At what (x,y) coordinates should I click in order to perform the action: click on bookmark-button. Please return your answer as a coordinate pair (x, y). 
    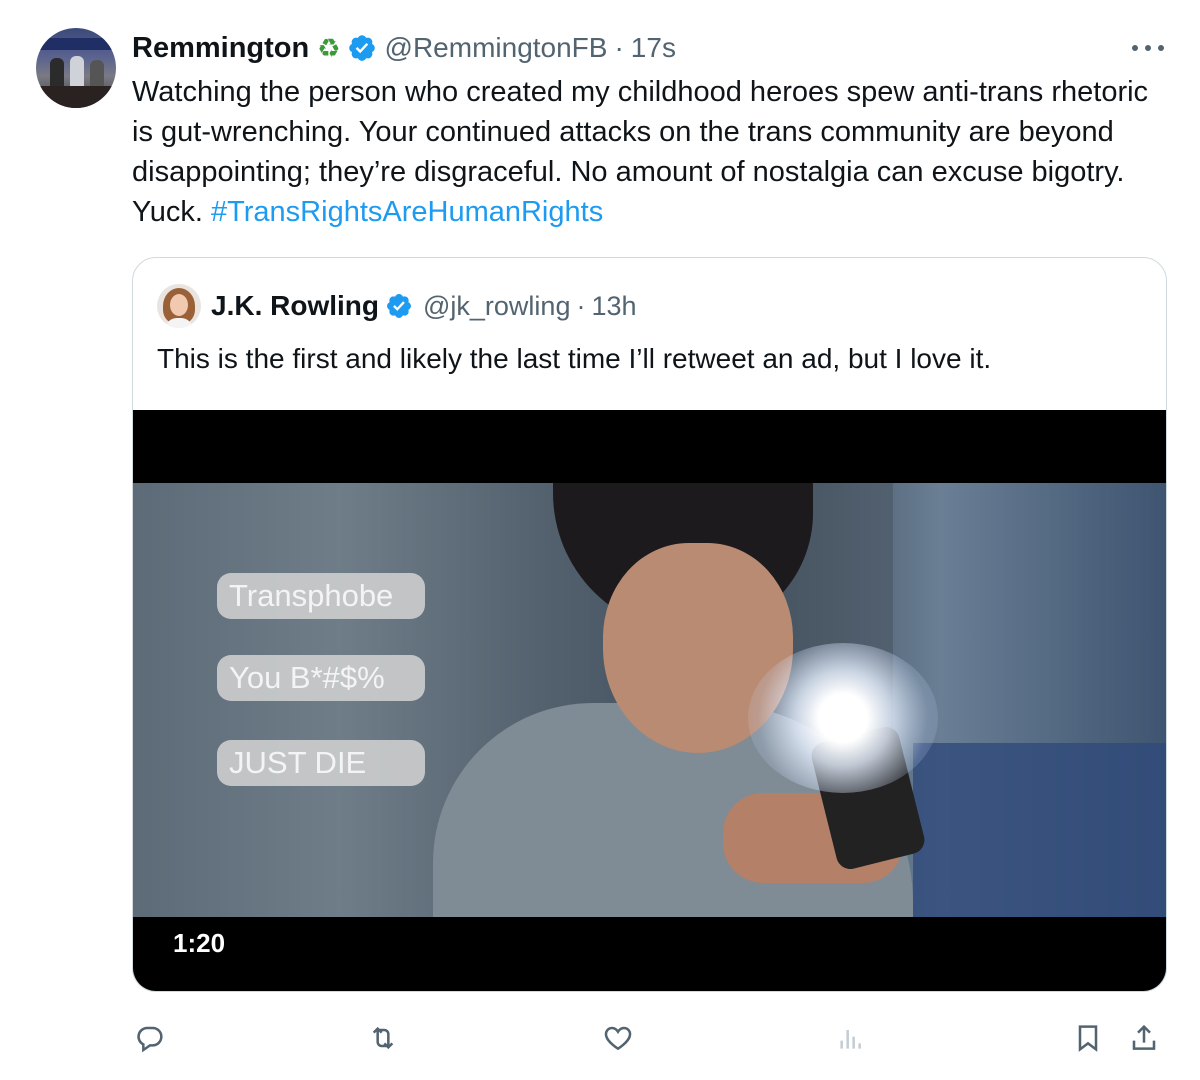
    Looking at the image, I should click on (1088, 1038).